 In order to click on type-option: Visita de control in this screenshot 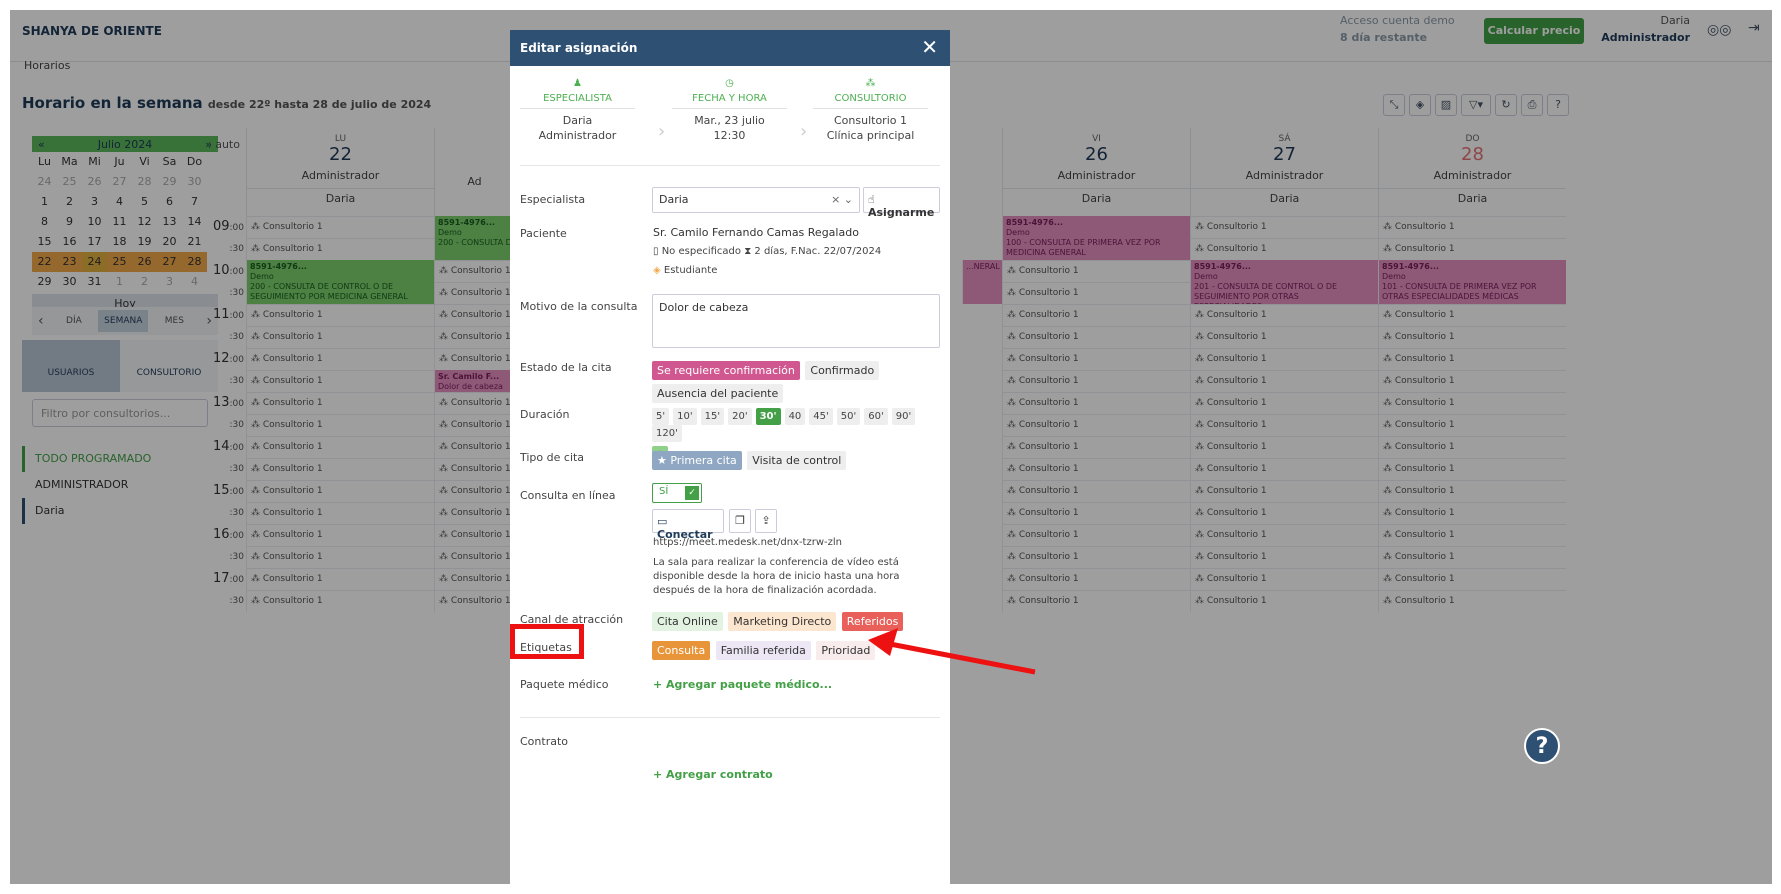, I will do `click(797, 460)`.